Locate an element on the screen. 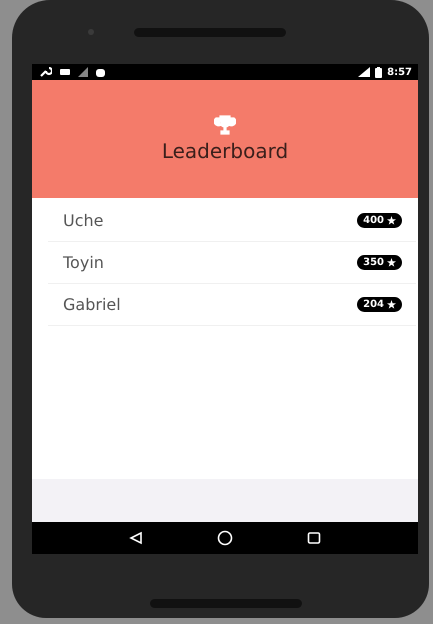  home-icon is located at coordinates (225, 538).